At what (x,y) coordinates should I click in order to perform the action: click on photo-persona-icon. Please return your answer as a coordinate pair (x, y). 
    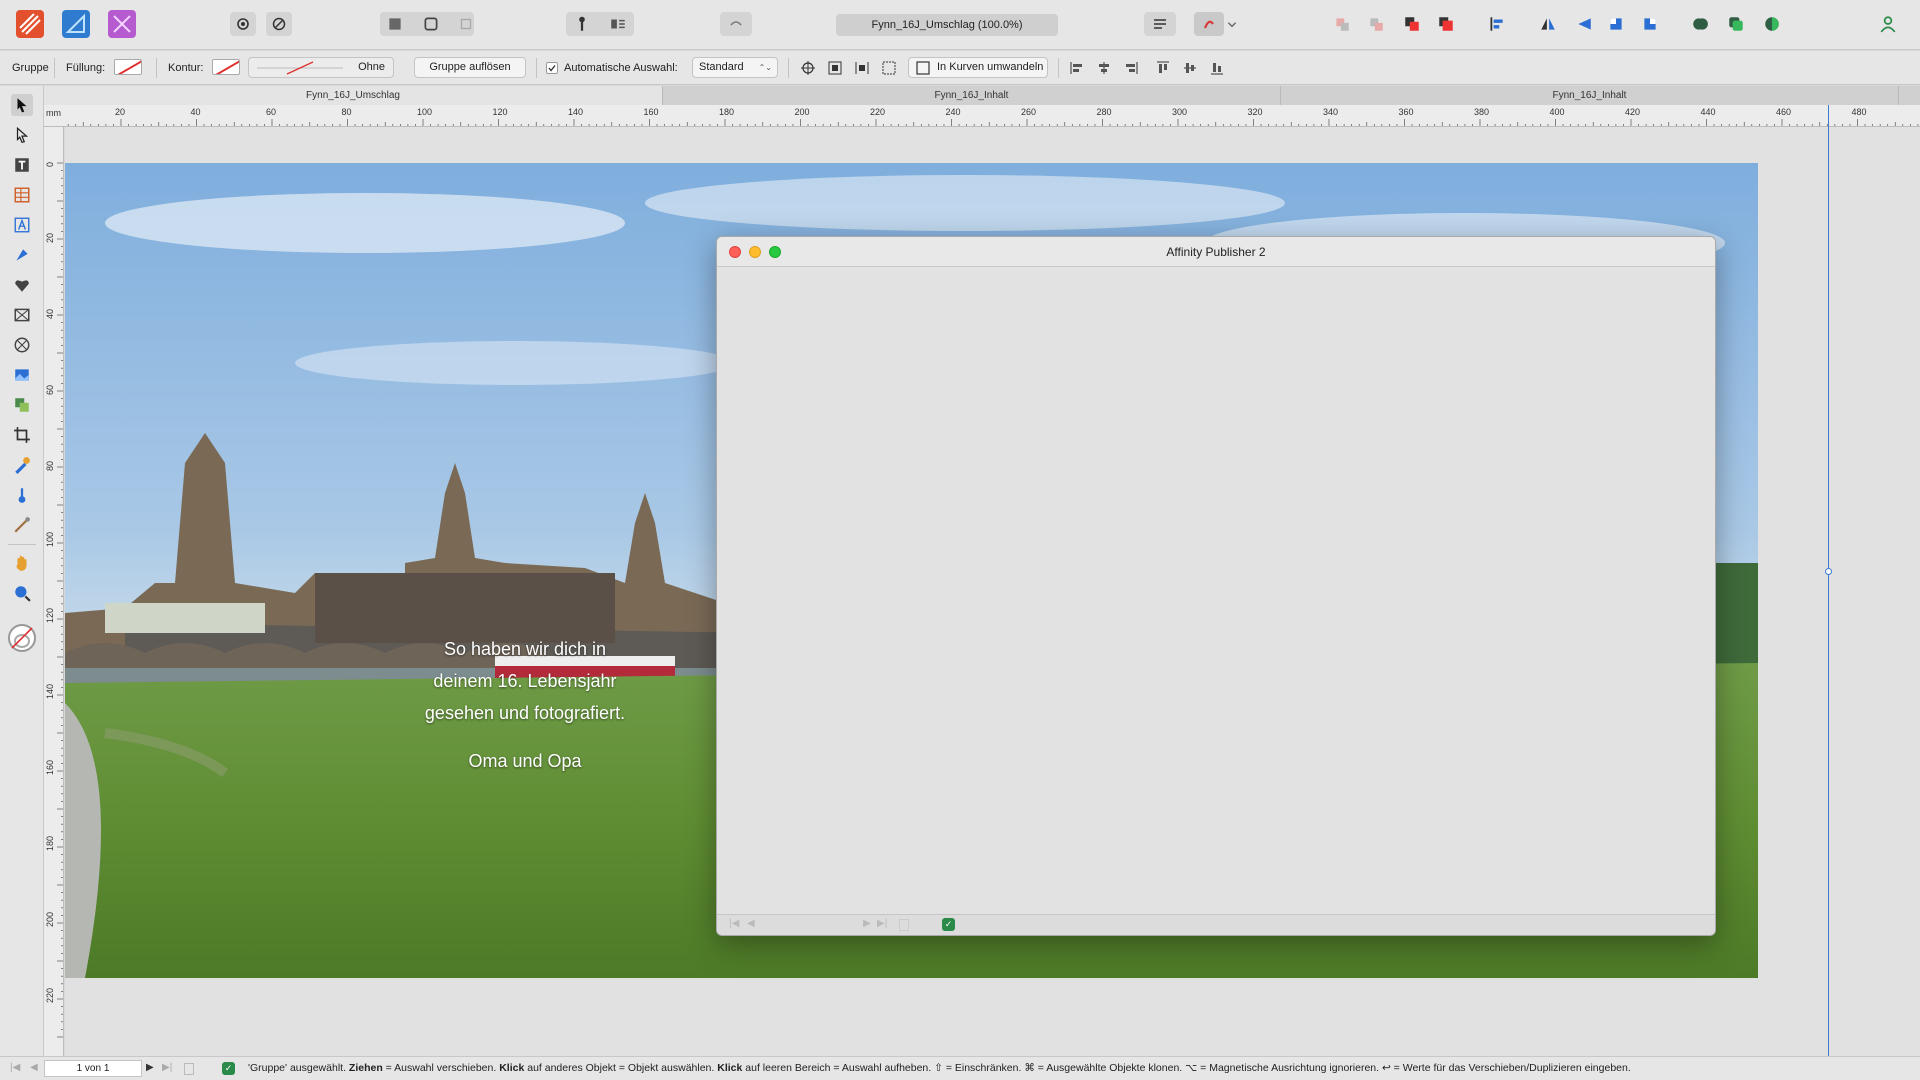
    Looking at the image, I should click on (122, 24).